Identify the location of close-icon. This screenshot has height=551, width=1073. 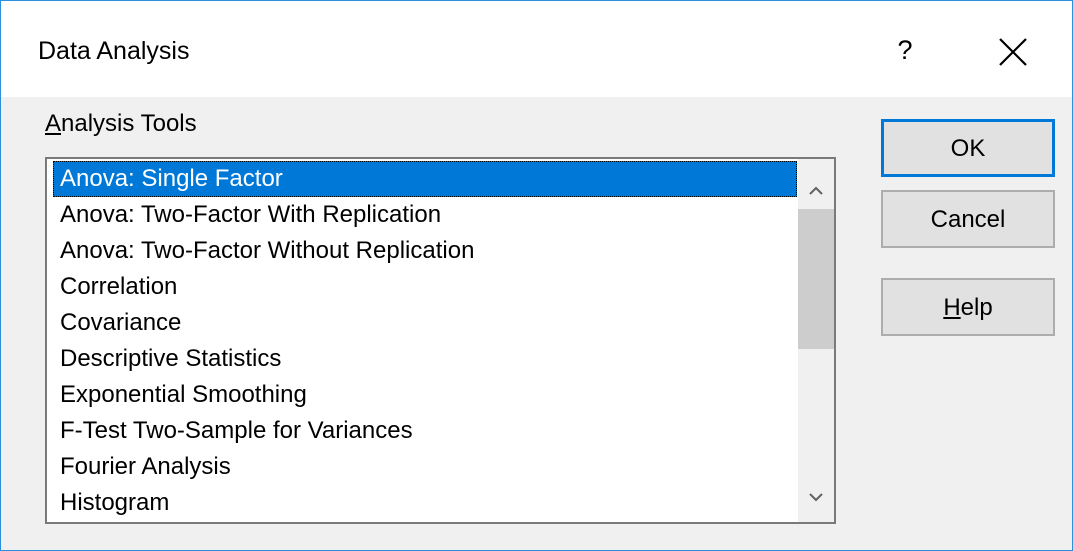
(1013, 52).